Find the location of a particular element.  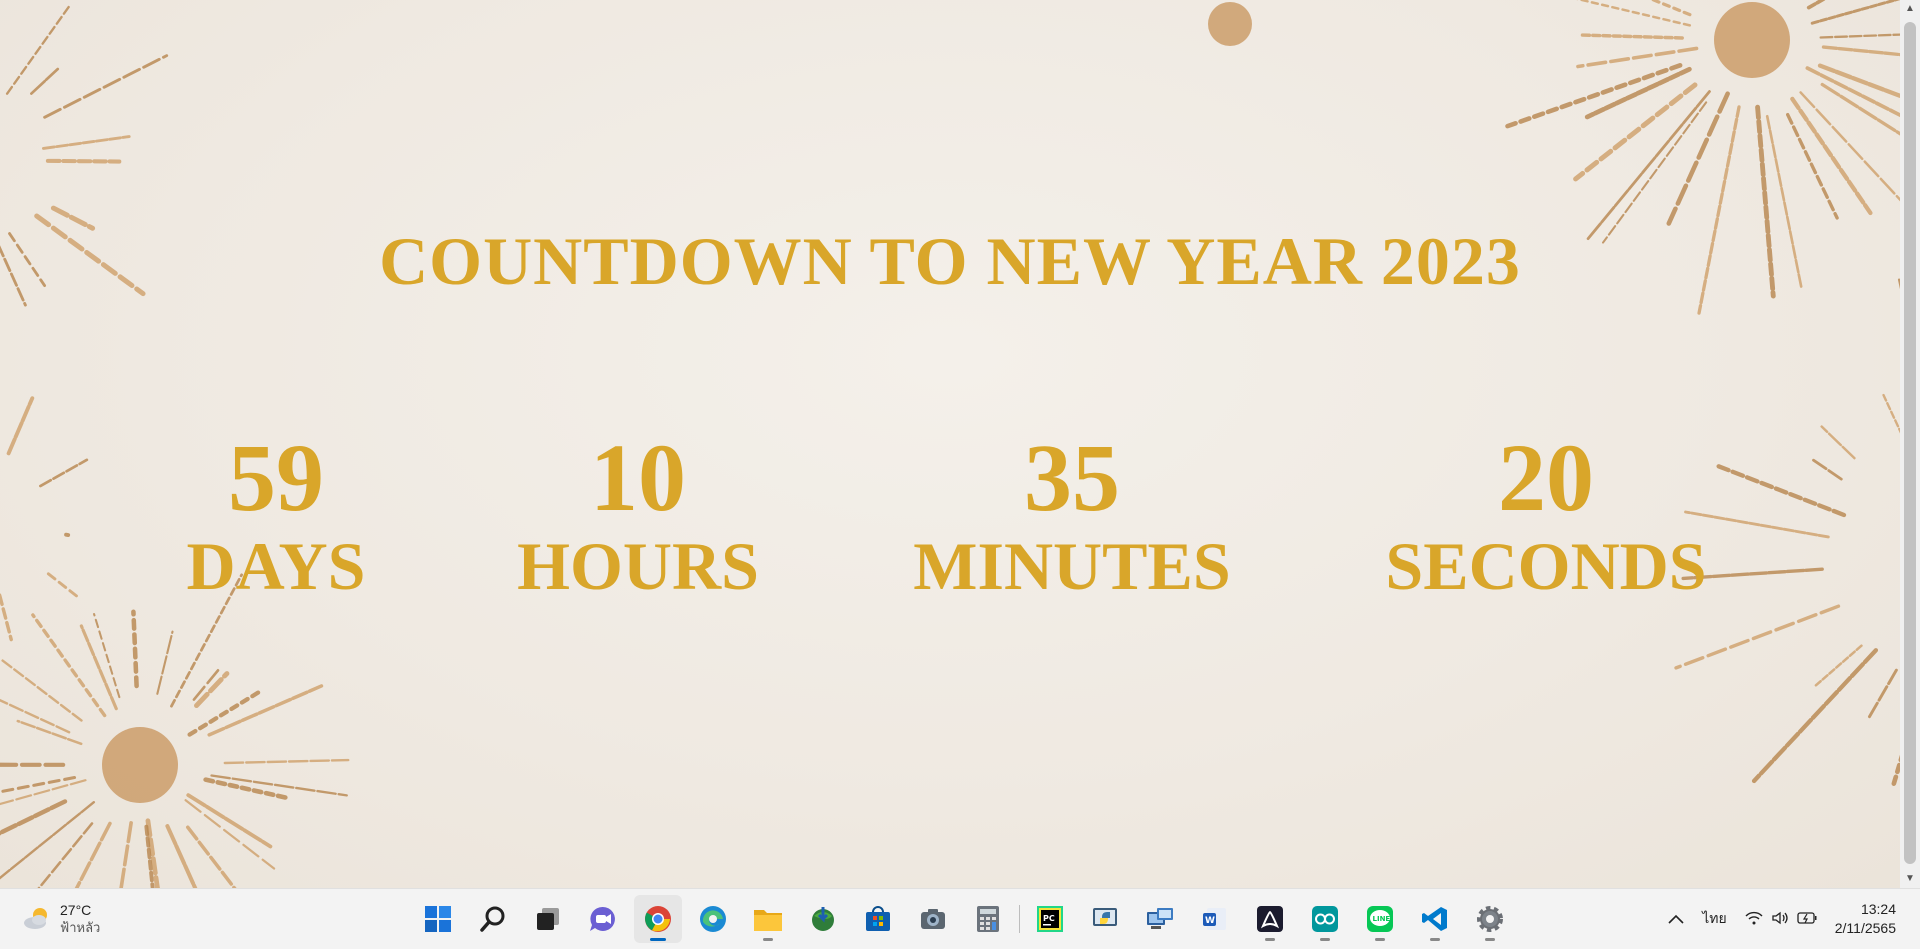

days-value: 59 is located at coordinates (276, 478).